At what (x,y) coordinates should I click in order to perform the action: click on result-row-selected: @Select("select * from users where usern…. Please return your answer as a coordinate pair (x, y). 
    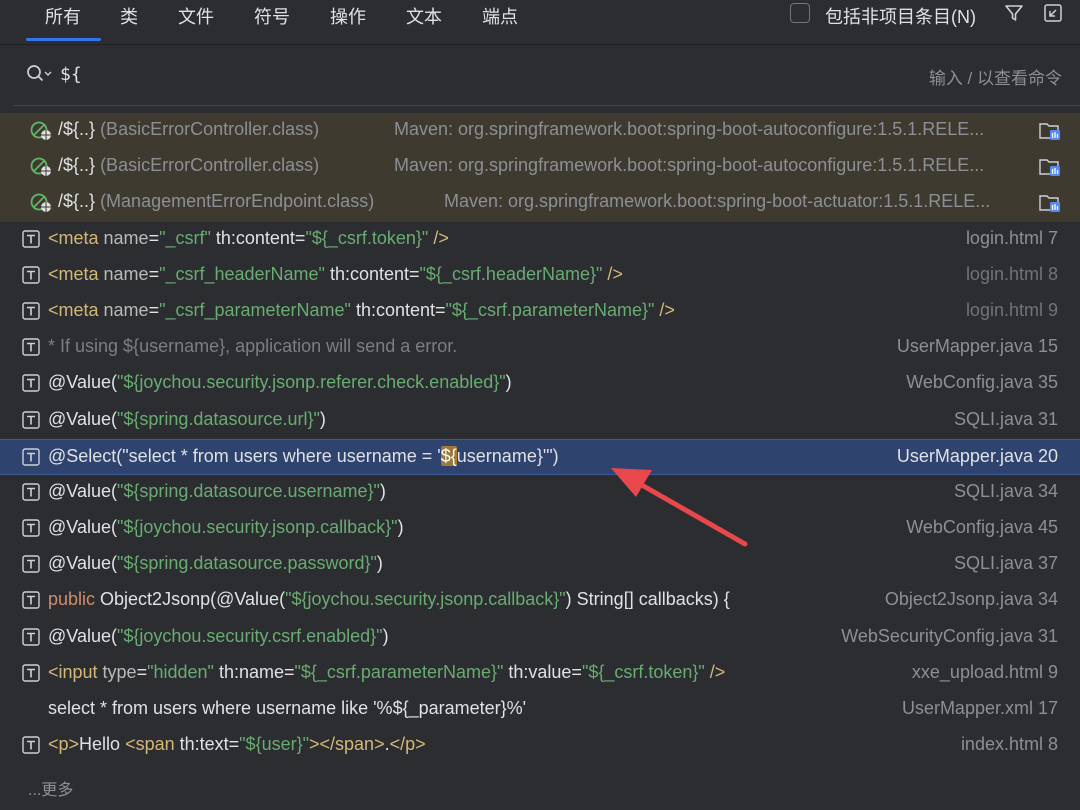
    Looking at the image, I should click on (540, 456).